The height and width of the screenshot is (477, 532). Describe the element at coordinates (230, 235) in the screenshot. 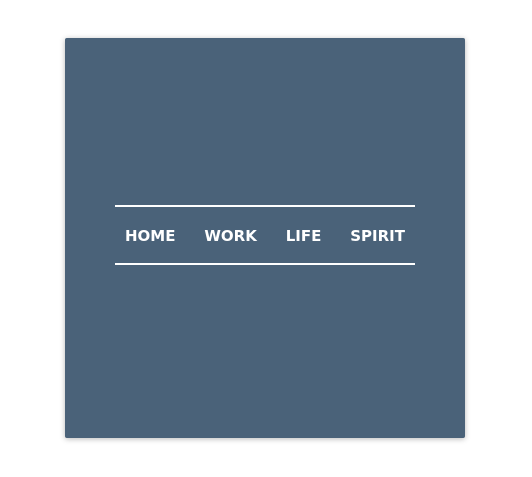

I see `nav-item-work: WORK` at that location.